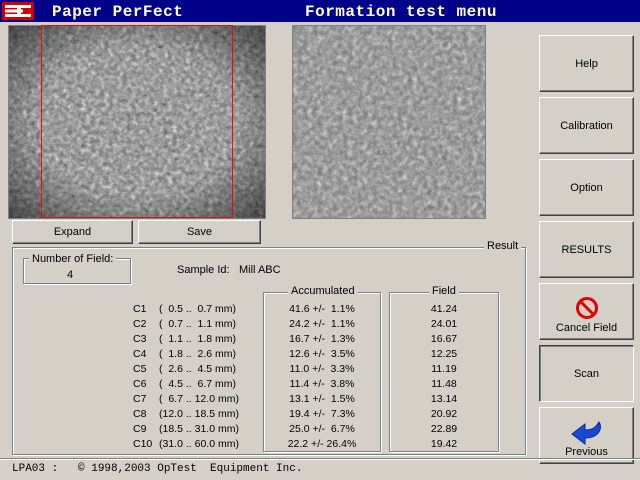 Image resolution: width=640 pixels, height=480 pixels. I want to click on sample-id-value: Mill ABC, so click(260, 270).